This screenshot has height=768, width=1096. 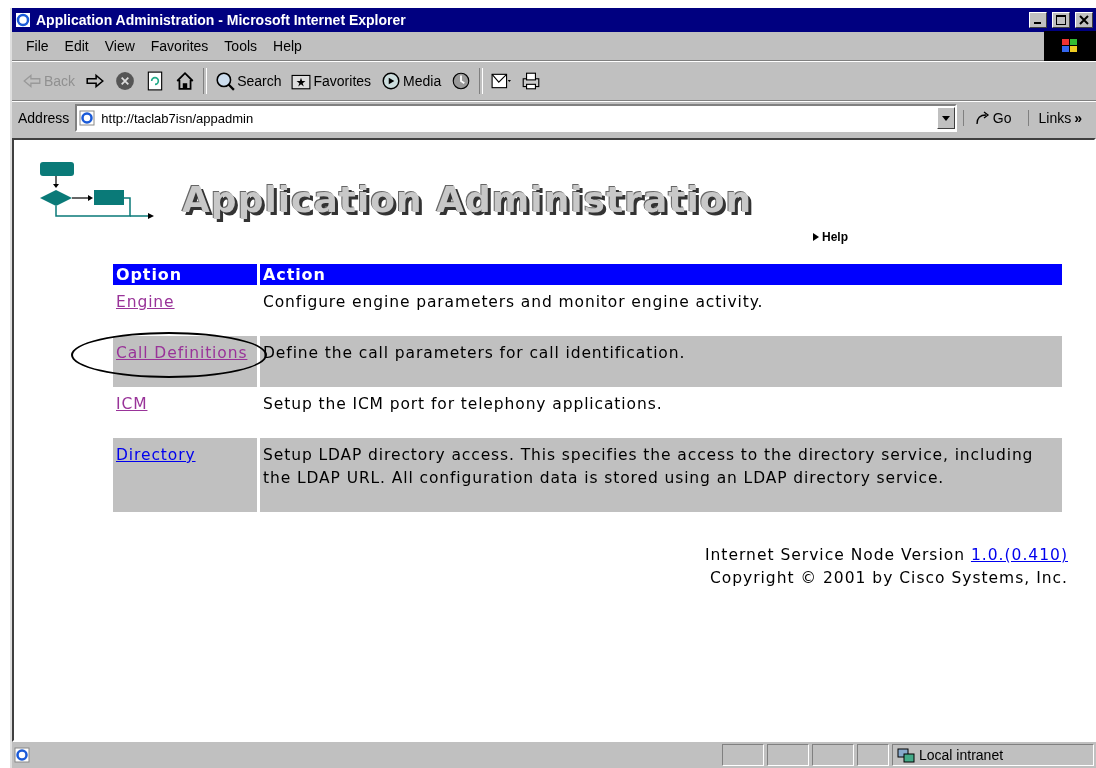 I want to click on go-arrow-icon, so click(x=981, y=118).